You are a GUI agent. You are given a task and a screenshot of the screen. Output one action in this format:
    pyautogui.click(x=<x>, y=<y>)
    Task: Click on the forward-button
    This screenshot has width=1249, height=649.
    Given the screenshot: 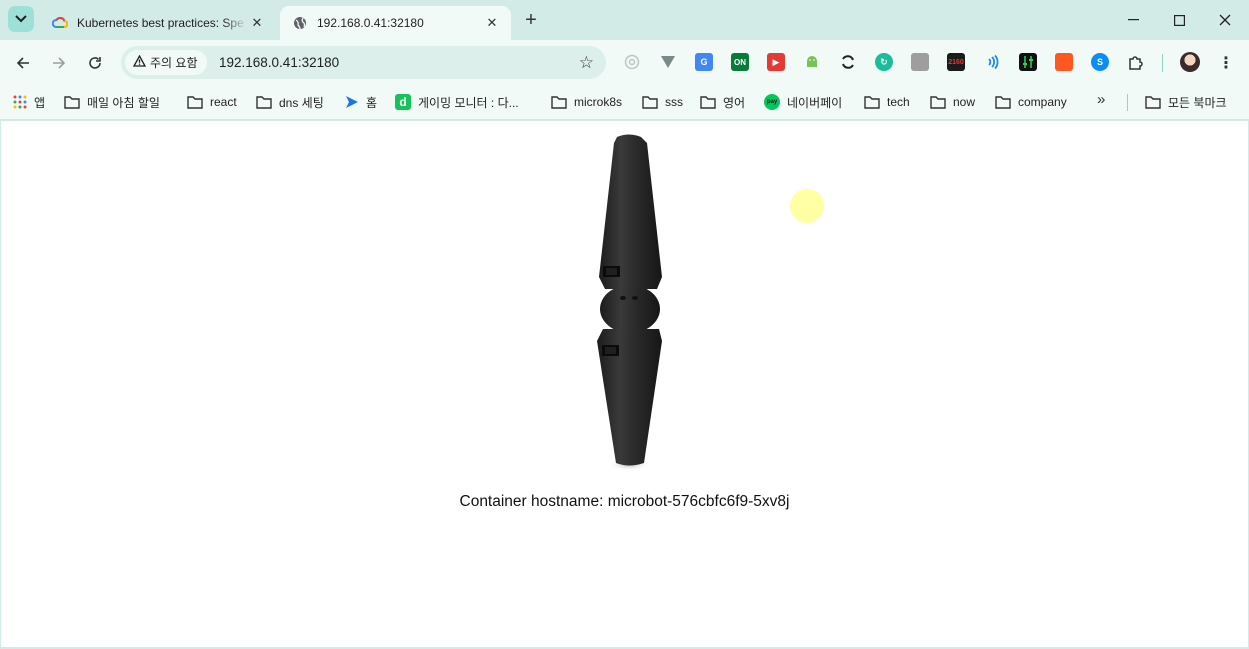 What is the action you would take?
    pyautogui.click(x=59, y=63)
    